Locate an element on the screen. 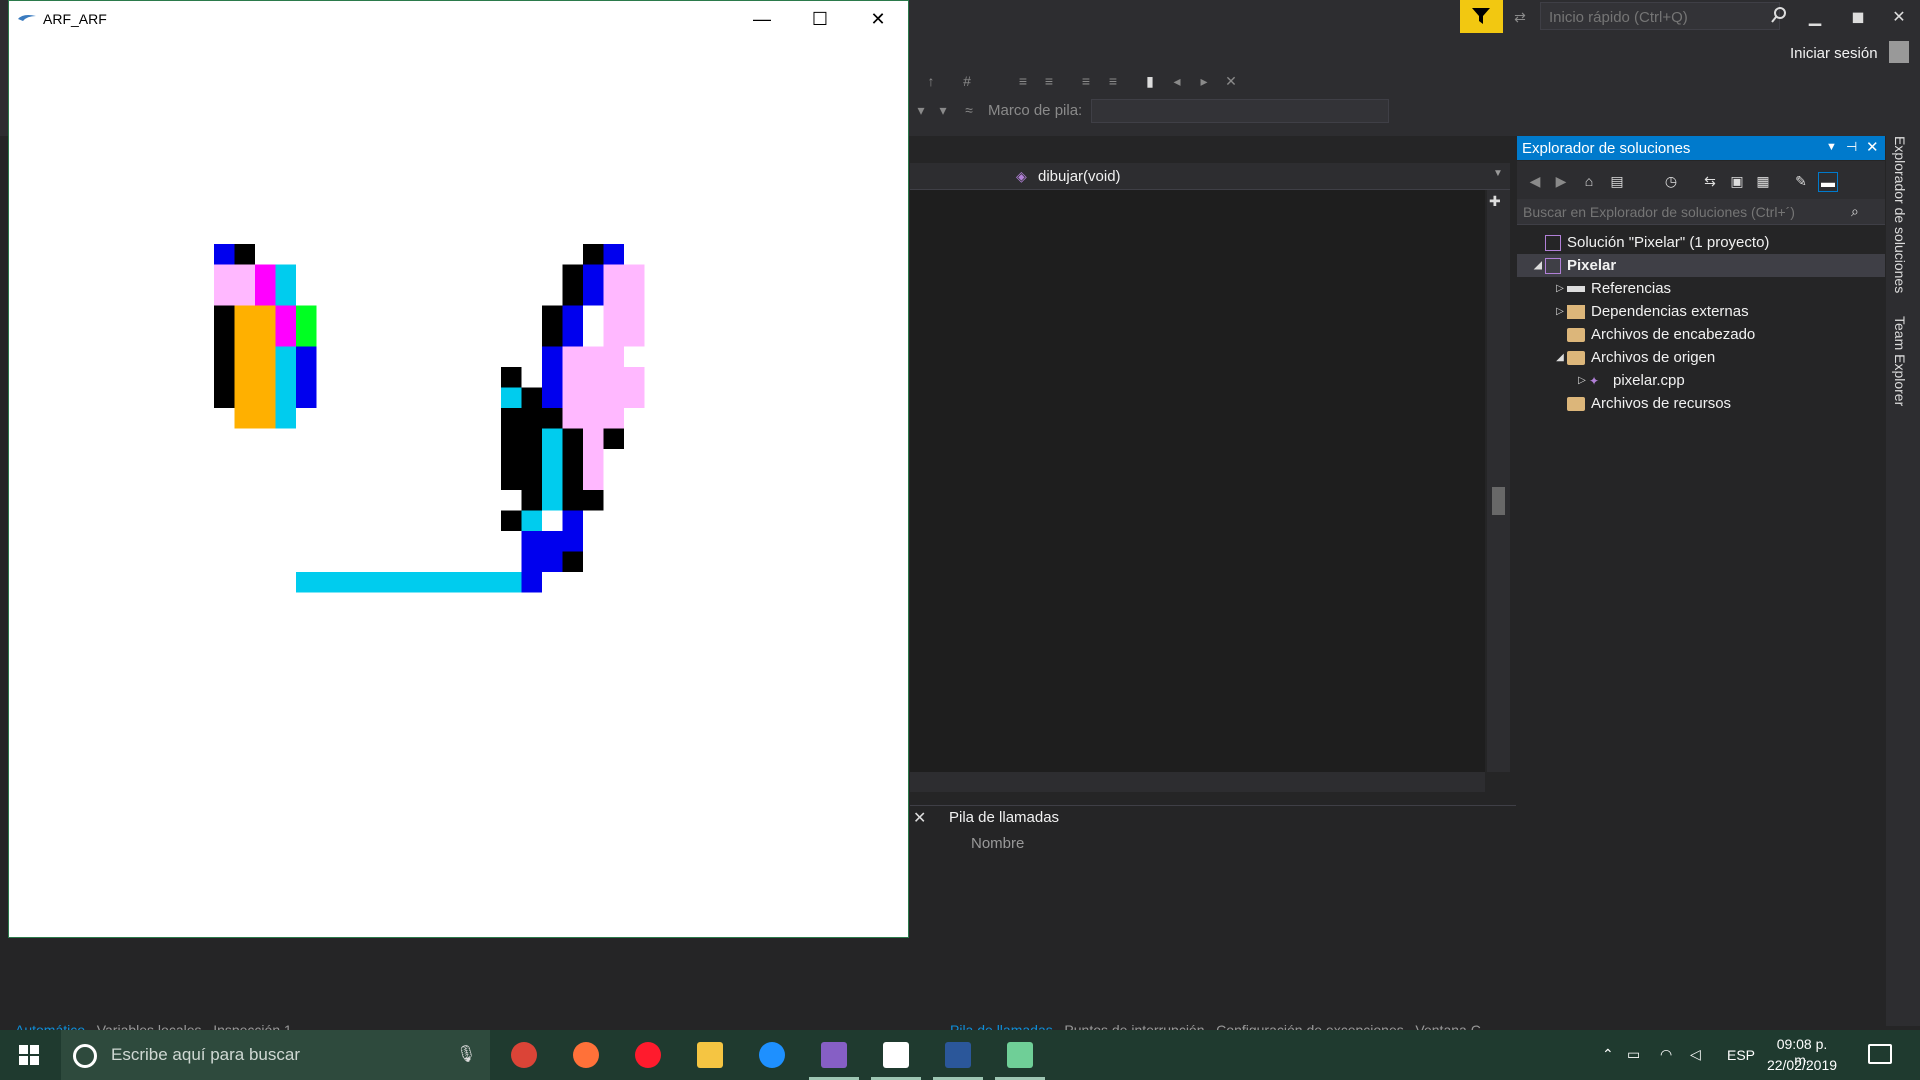 The height and width of the screenshot is (1080, 1920). battery-icon: ▭ is located at coordinates (1633, 1054).